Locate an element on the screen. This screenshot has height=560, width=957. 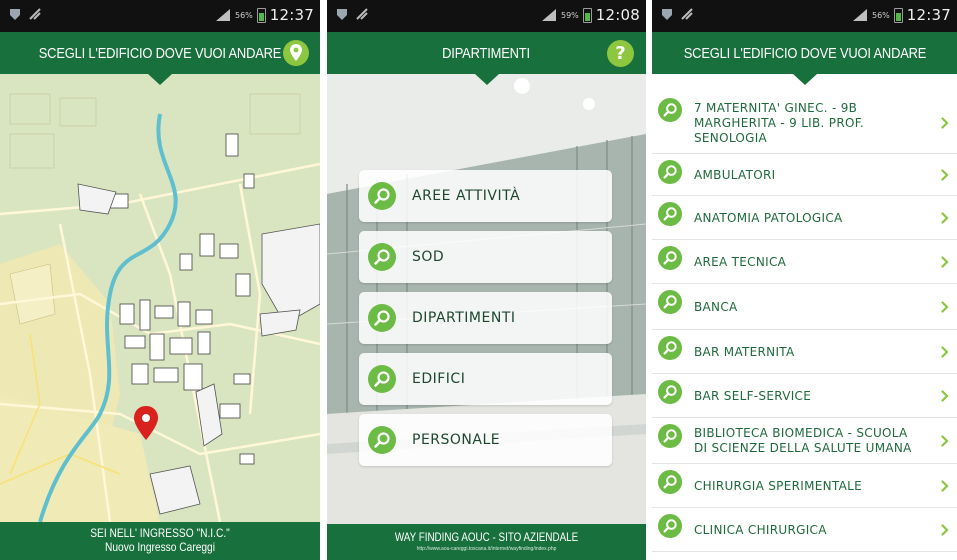
list-item-text: DI SCIENZE DELLA SALUTE UMANA is located at coordinates (803, 448).